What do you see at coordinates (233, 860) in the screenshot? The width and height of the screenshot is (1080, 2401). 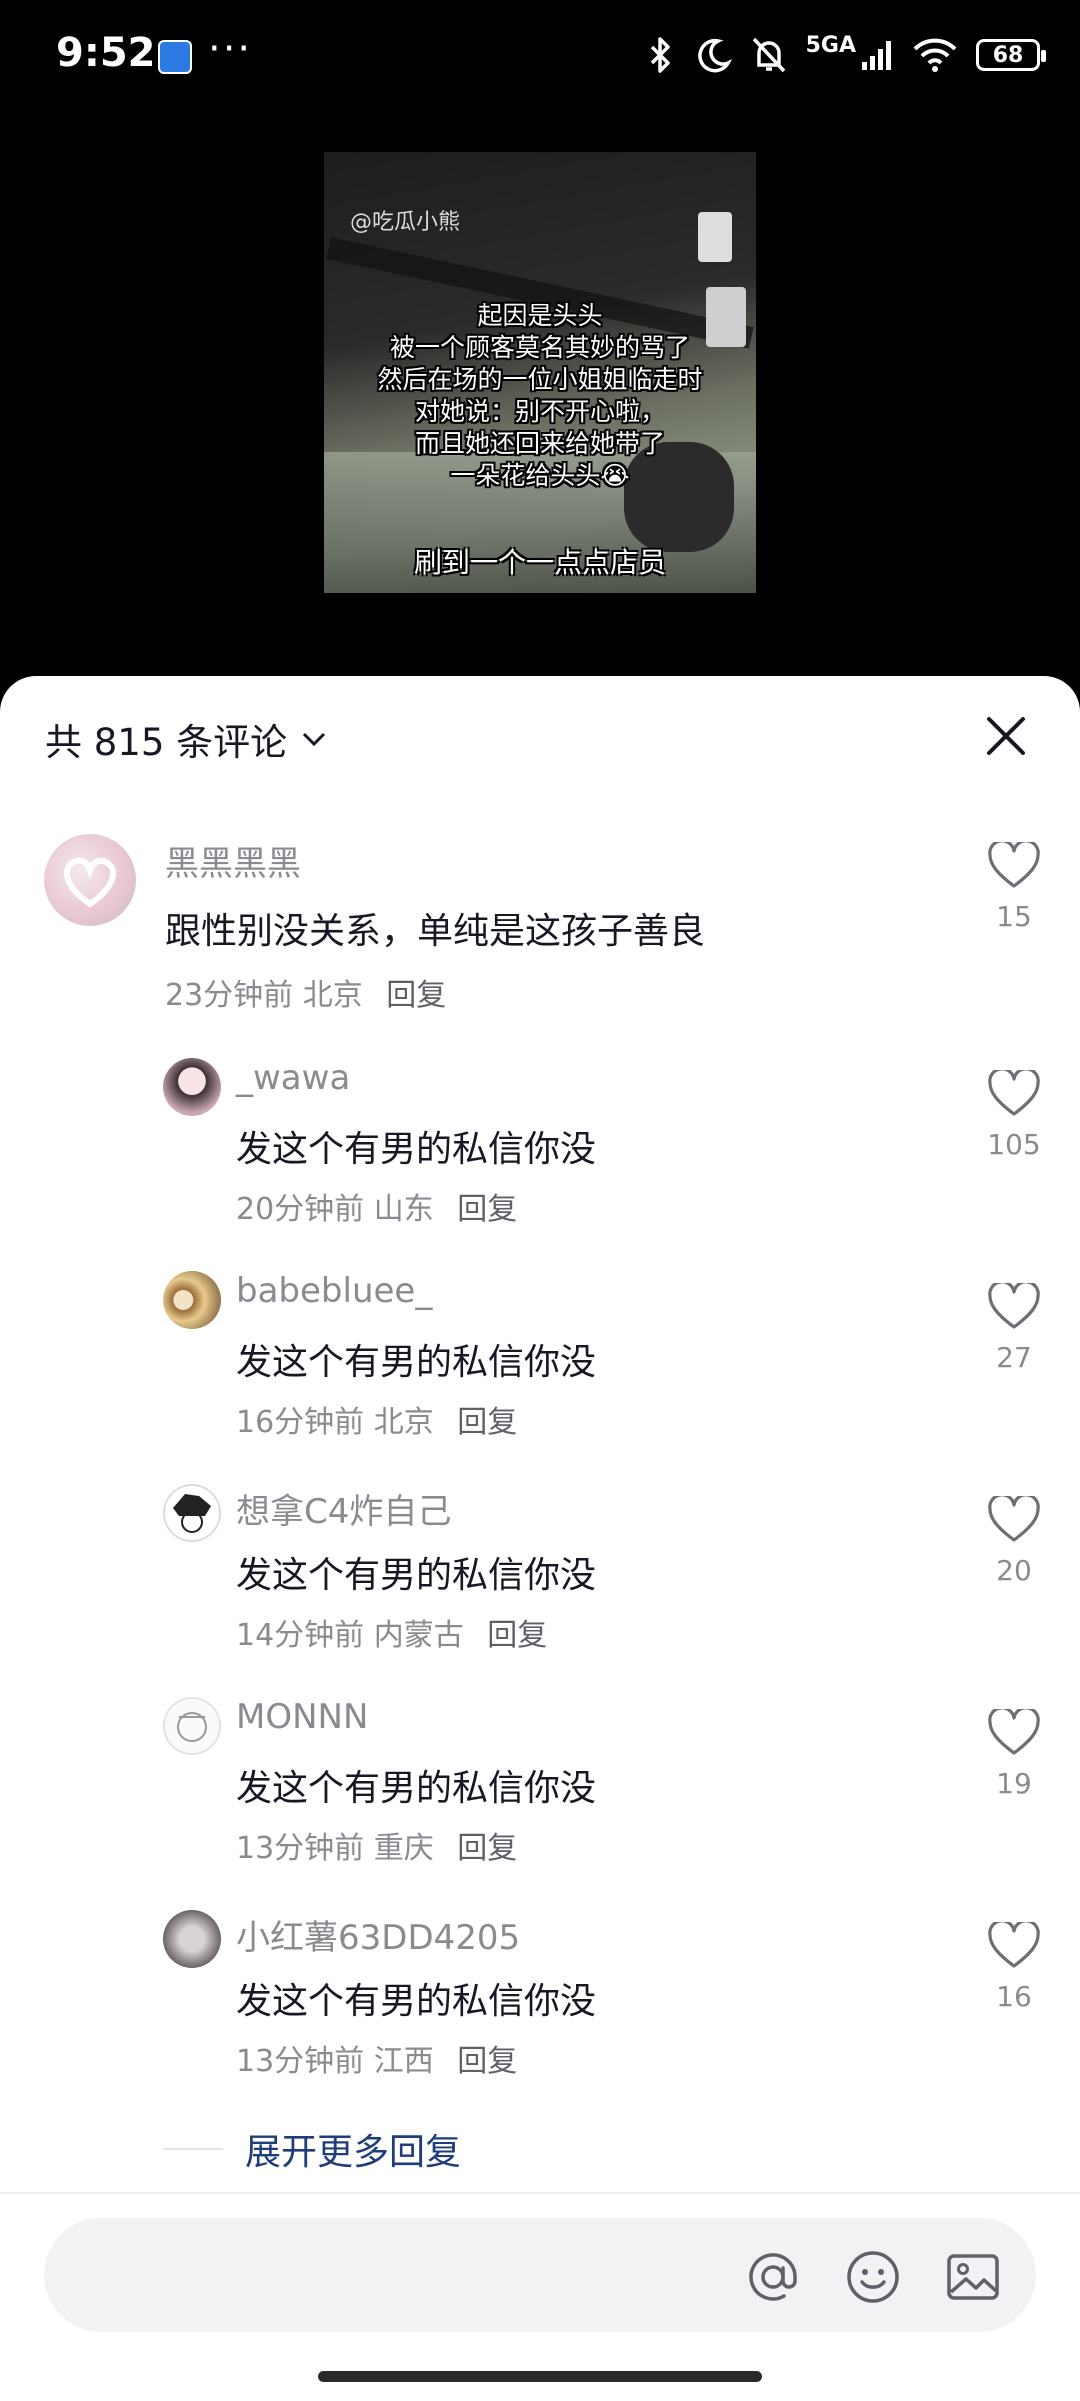 I see `comment-username: 黑黑黑黑` at bounding box center [233, 860].